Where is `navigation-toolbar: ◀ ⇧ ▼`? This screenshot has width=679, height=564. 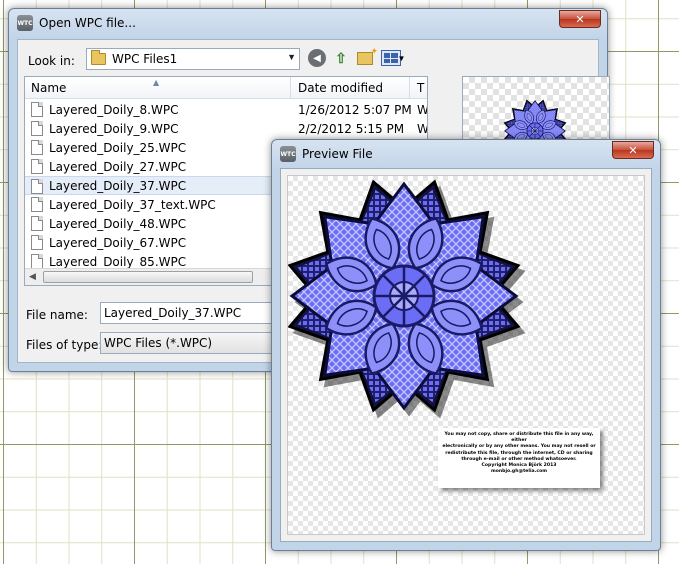
navigation-toolbar: ◀ ⇧ ▼ is located at coordinates (357, 56).